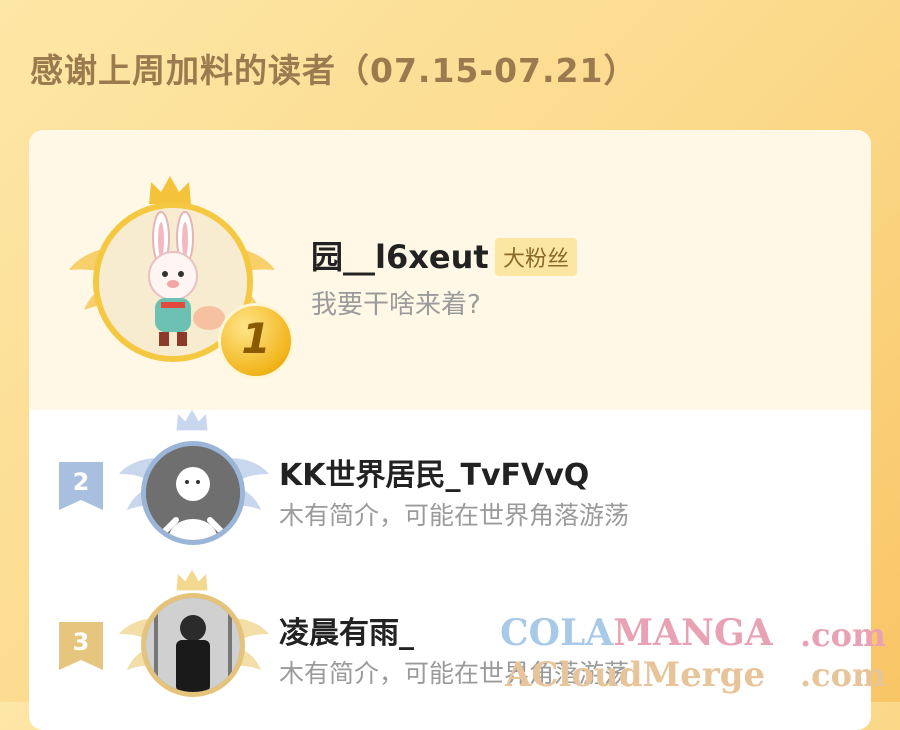 This screenshot has height=730, width=900. What do you see at coordinates (256, 341) in the screenshot?
I see `rank-1-medal: 1` at bounding box center [256, 341].